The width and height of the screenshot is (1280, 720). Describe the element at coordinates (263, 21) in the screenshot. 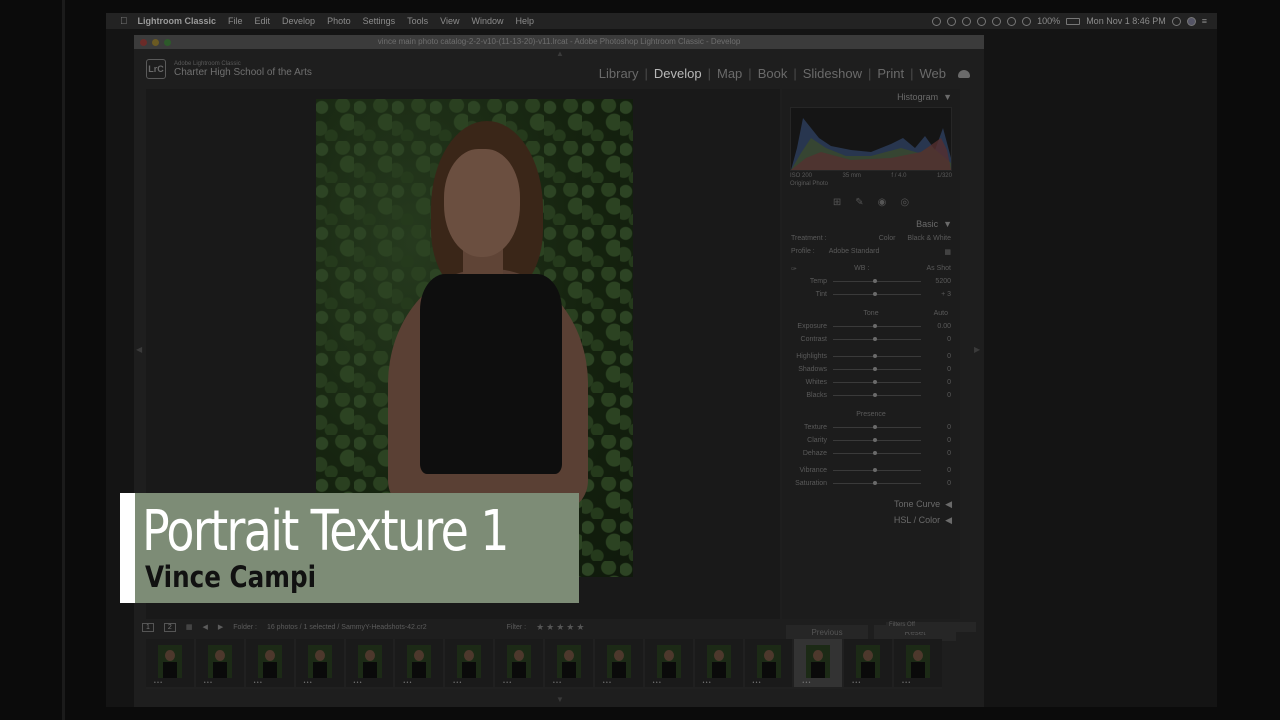

I see `menu-edit: Edit` at that location.